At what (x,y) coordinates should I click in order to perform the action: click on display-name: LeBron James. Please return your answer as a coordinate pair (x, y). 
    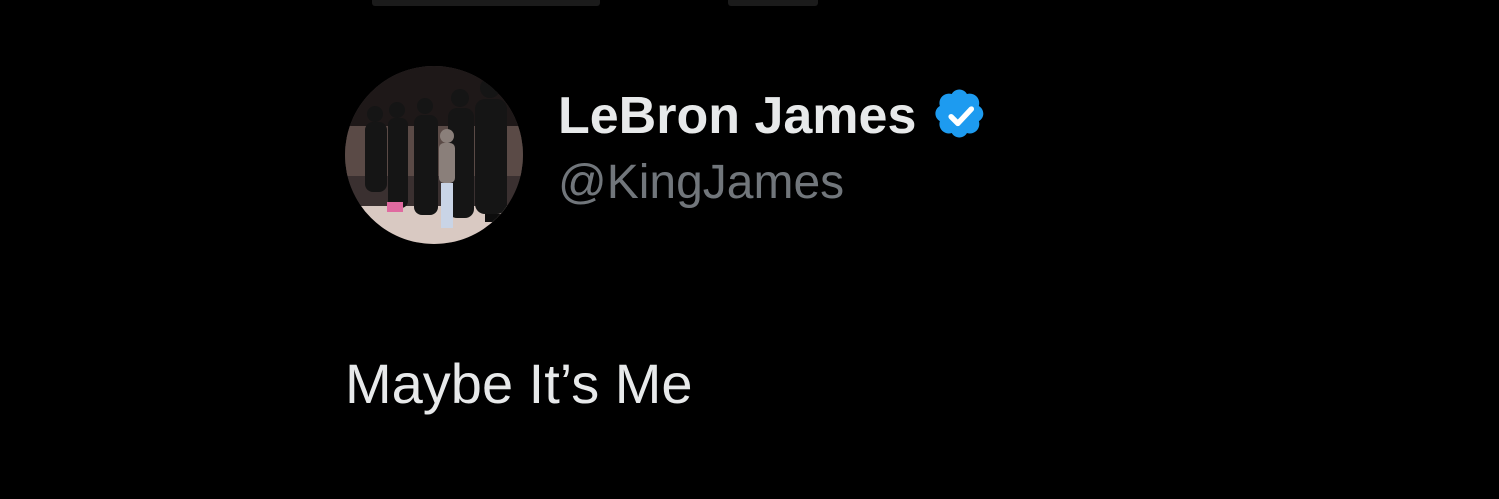
    Looking at the image, I should click on (737, 116).